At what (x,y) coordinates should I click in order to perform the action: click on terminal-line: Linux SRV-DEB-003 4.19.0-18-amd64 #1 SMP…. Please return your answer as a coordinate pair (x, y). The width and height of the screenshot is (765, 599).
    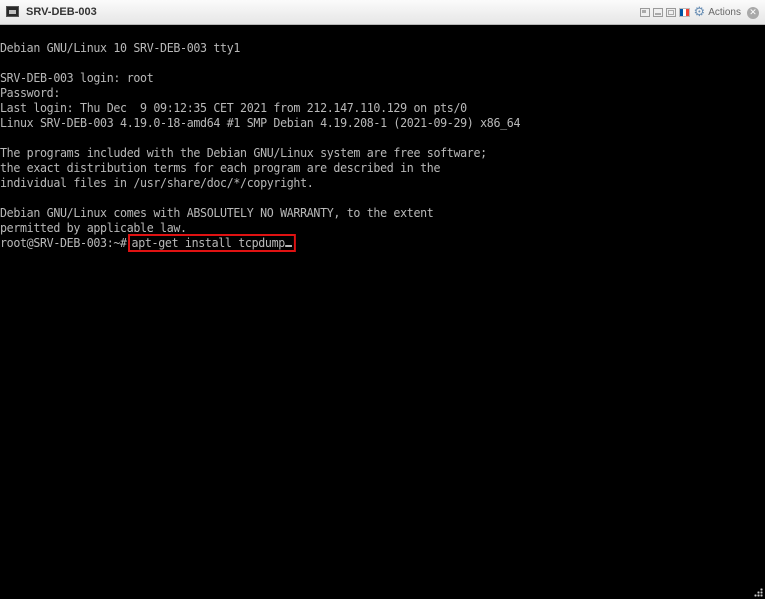
    Looking at the image, I should click on (260, 123).